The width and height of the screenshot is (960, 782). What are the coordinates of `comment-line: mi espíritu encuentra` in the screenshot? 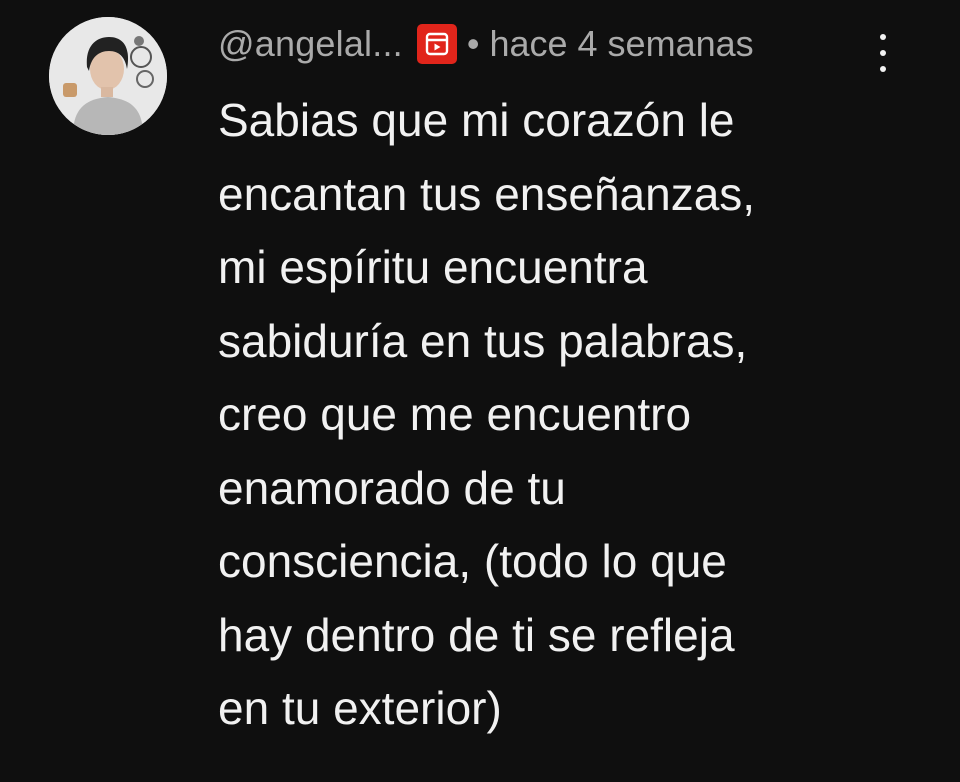 It's located at (433, 267).